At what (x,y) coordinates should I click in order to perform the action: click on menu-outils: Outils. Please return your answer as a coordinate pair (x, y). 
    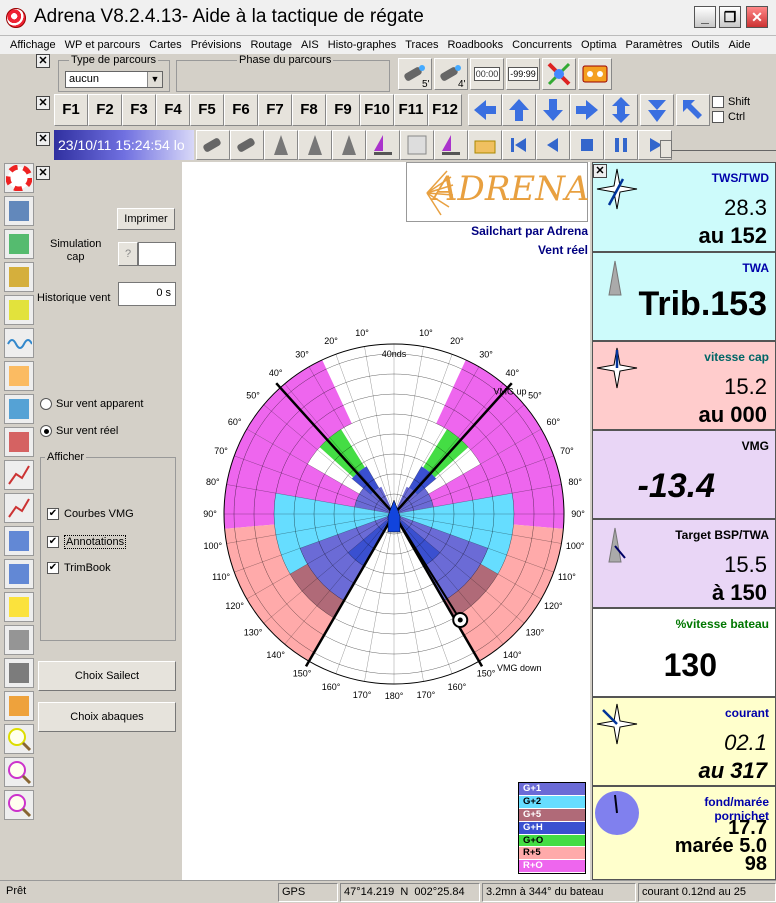
    Looking at the image, I should click on (705, 45).